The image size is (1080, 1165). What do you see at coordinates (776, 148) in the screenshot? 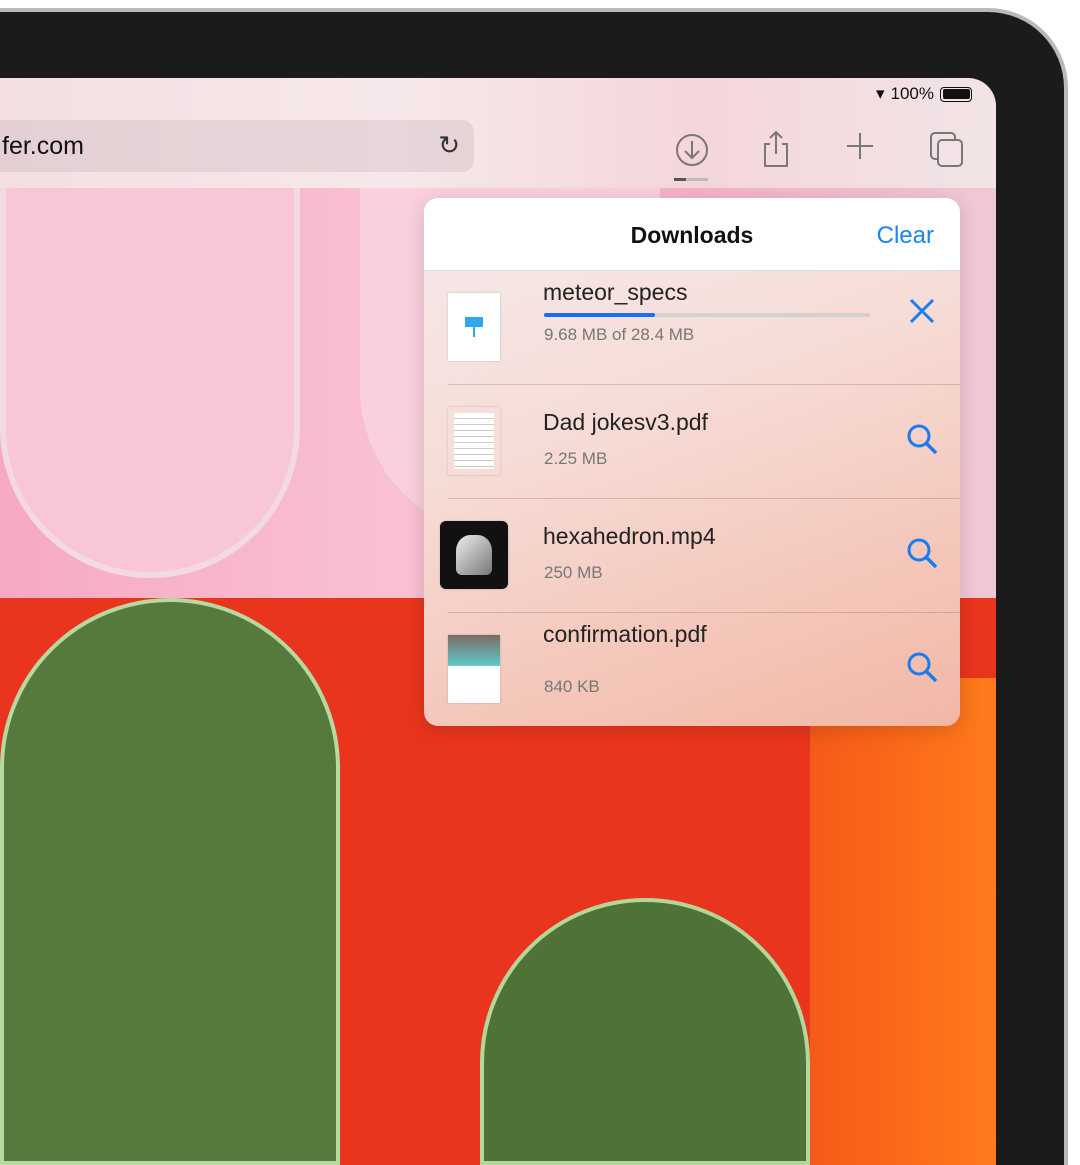
I see `share-icon` at bounding box center [776, 148].